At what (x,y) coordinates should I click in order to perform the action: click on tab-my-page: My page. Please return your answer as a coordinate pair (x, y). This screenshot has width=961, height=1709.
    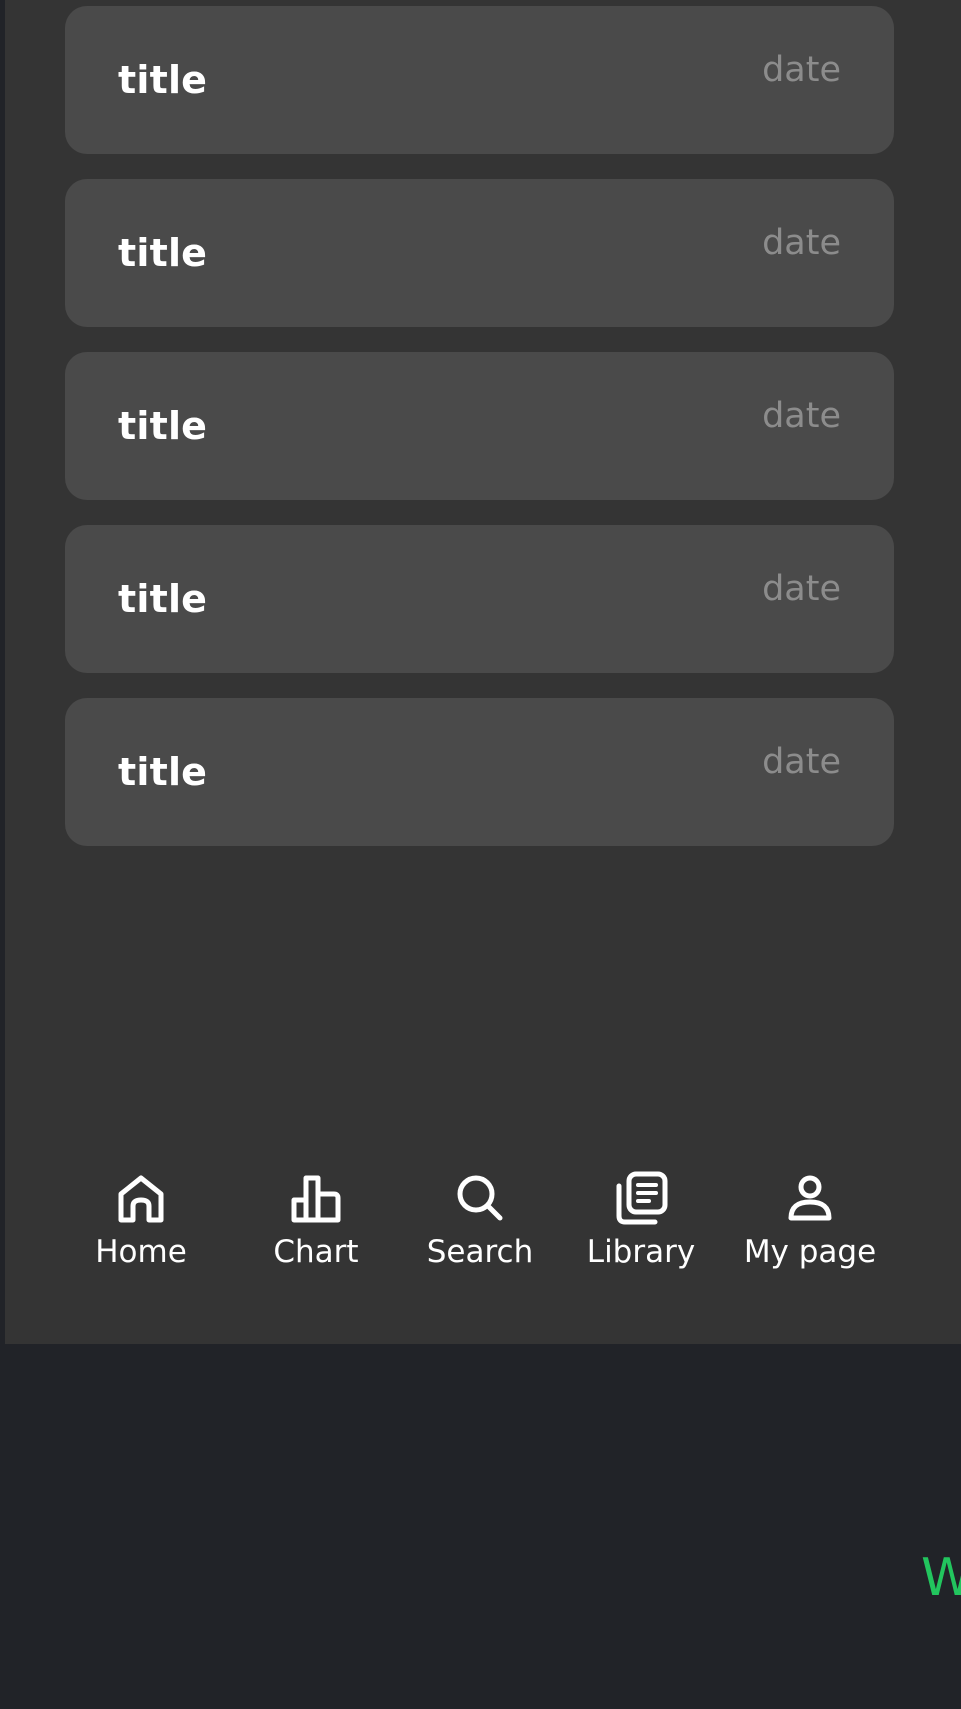
    Looking at the image, I should click on (810, 1220).